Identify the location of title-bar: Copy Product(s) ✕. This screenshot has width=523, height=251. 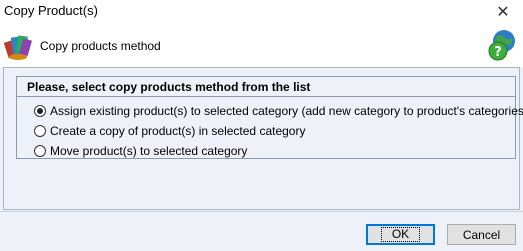
(261, 11).